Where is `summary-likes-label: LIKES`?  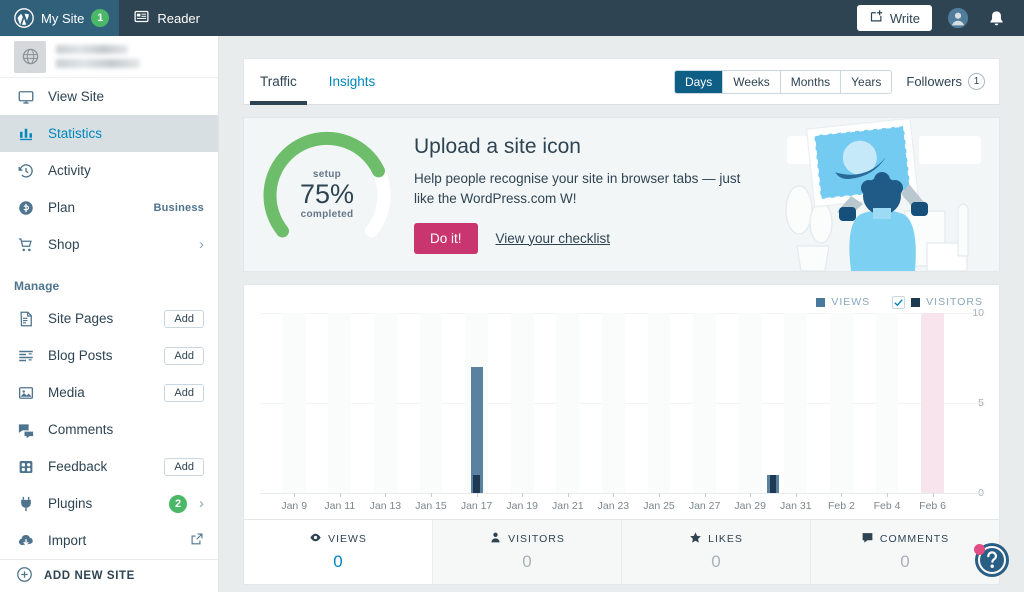 summary-likes-label: LIKES is located at coordinates (725, 539).